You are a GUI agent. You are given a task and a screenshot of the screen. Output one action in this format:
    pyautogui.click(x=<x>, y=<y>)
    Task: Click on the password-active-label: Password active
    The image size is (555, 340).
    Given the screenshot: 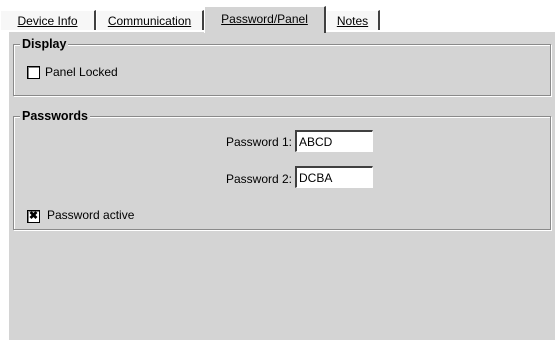 What is the action you would take?
    pyautogui.click(x=90, y=215)
    